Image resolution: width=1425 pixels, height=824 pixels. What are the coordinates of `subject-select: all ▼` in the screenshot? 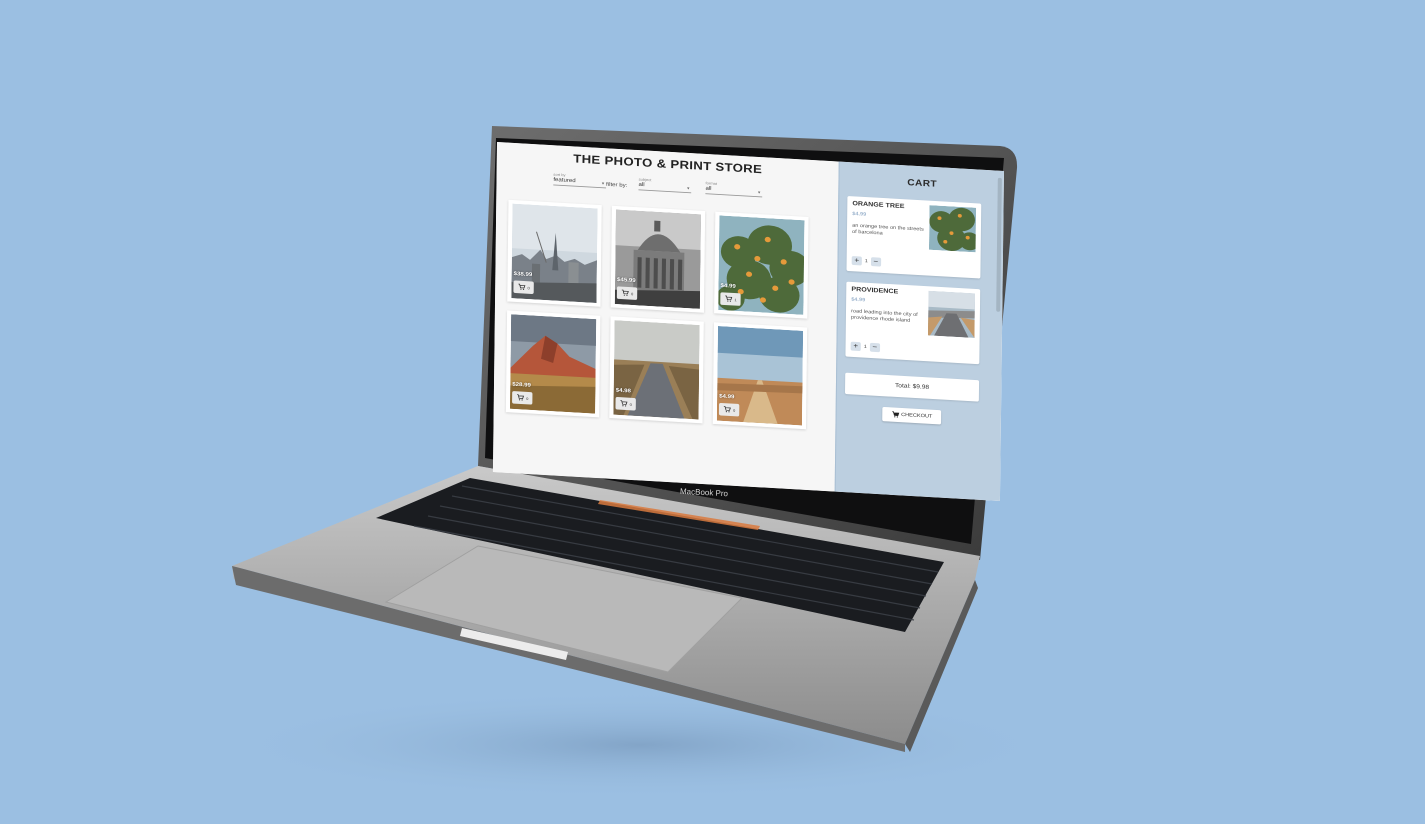 It's located at (665, 187).